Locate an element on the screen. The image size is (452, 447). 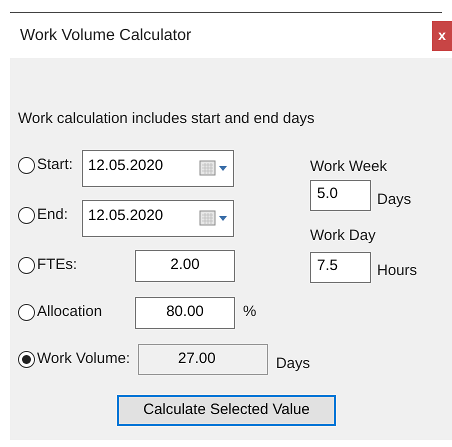
field-label: Work Week is located at coordinates (349, 166).